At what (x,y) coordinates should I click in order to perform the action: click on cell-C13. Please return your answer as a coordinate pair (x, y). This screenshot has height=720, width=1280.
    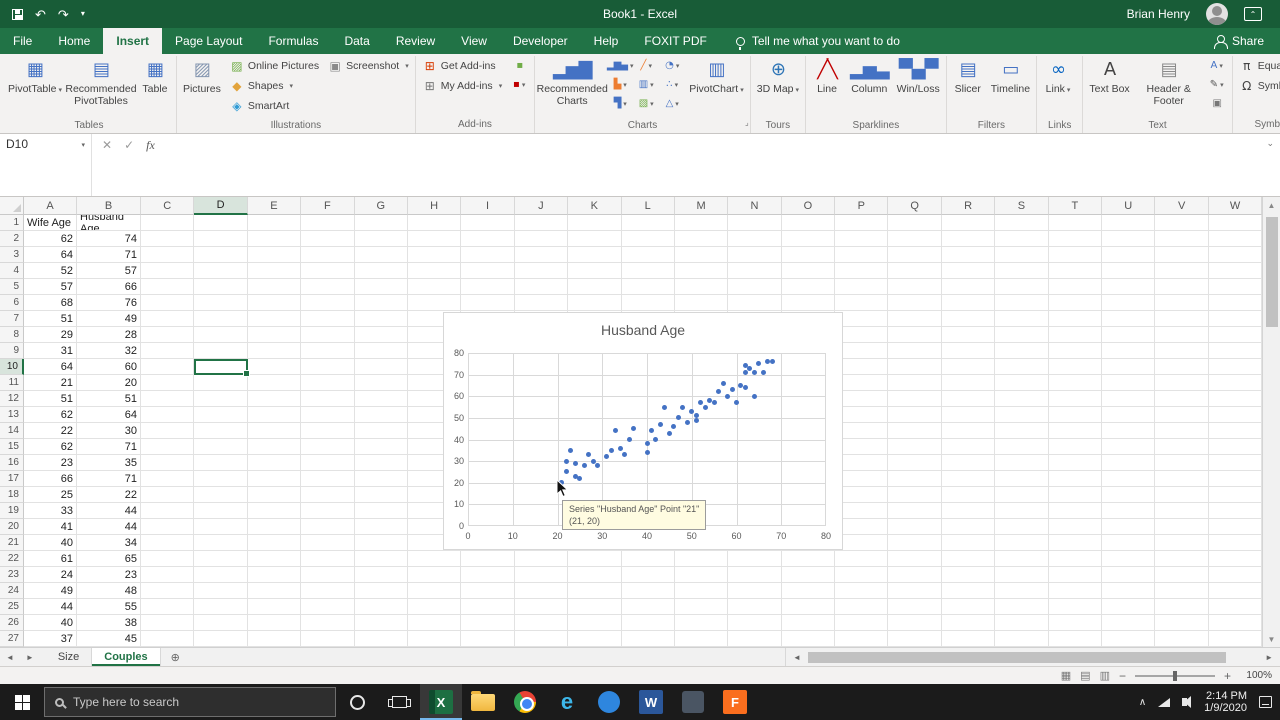
    Looking at the image, I should click on (168, 415).